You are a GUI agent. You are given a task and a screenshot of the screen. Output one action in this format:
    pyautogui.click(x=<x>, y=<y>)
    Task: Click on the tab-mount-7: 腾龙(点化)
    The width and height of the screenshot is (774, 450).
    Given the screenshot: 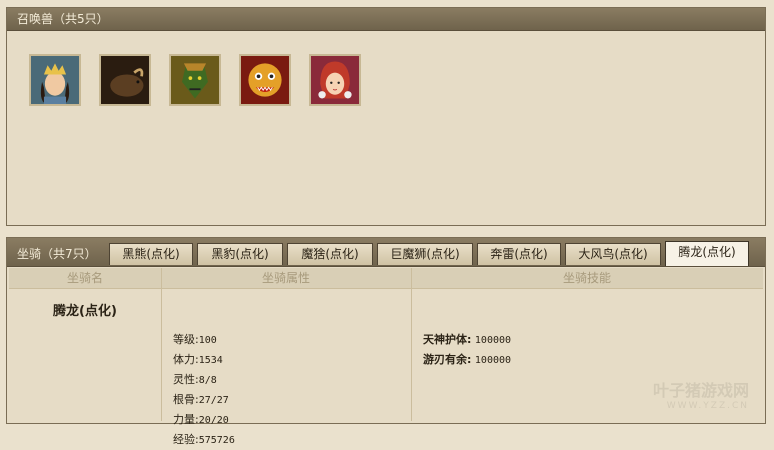 What is the action you would take?
    pyautogui.click(x=707, y=253)
    